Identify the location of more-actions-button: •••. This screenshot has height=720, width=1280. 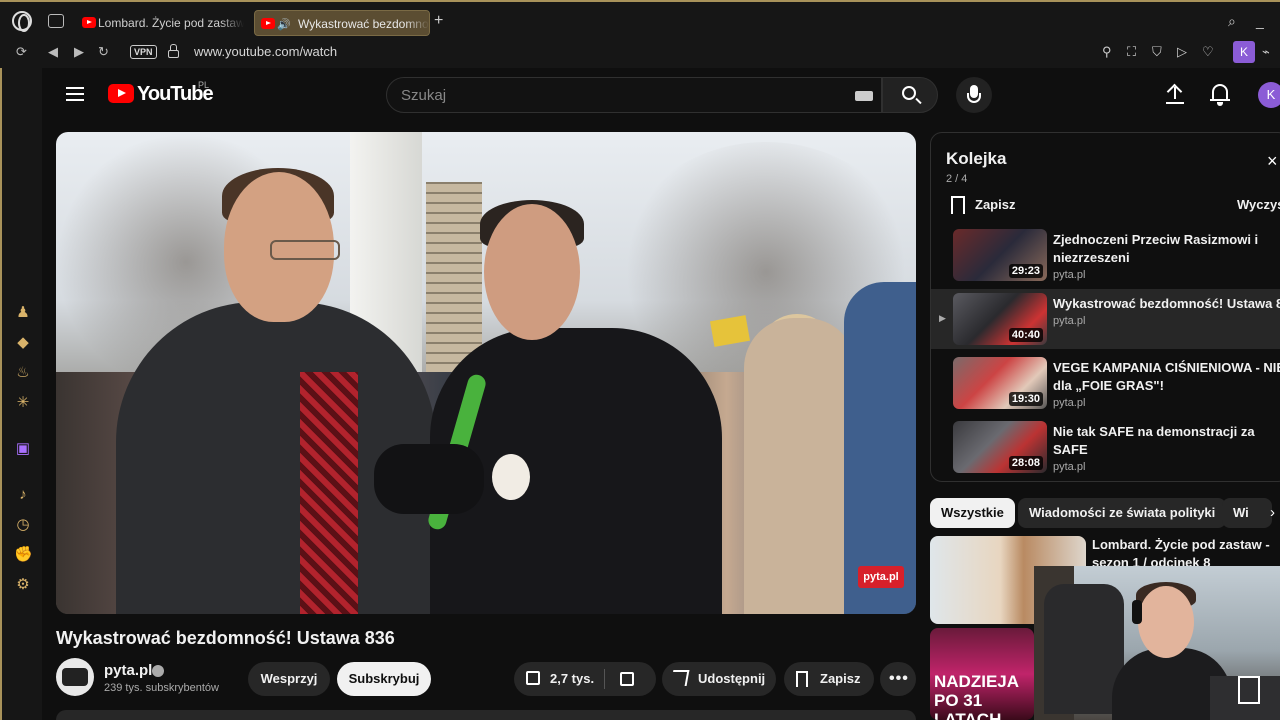
(898, 679).